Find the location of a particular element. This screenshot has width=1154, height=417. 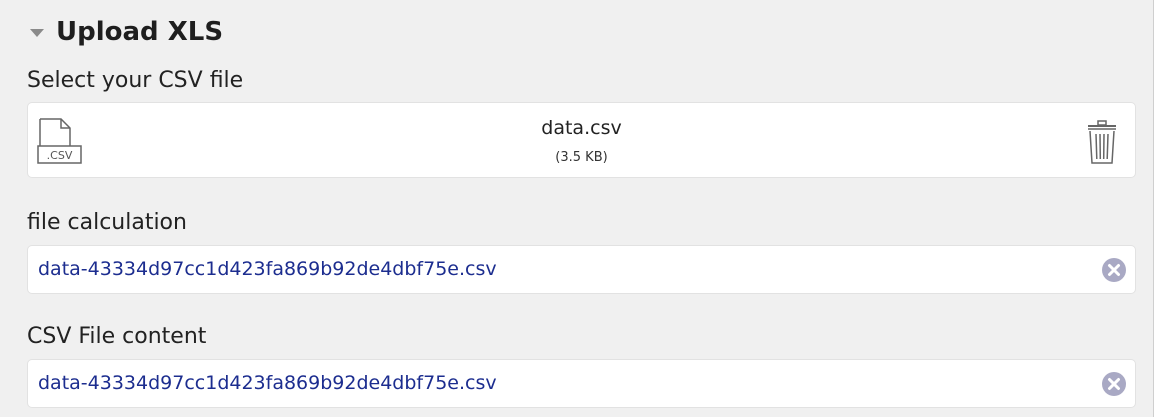

file-name: data.csv is located at coordinates (581, 128).